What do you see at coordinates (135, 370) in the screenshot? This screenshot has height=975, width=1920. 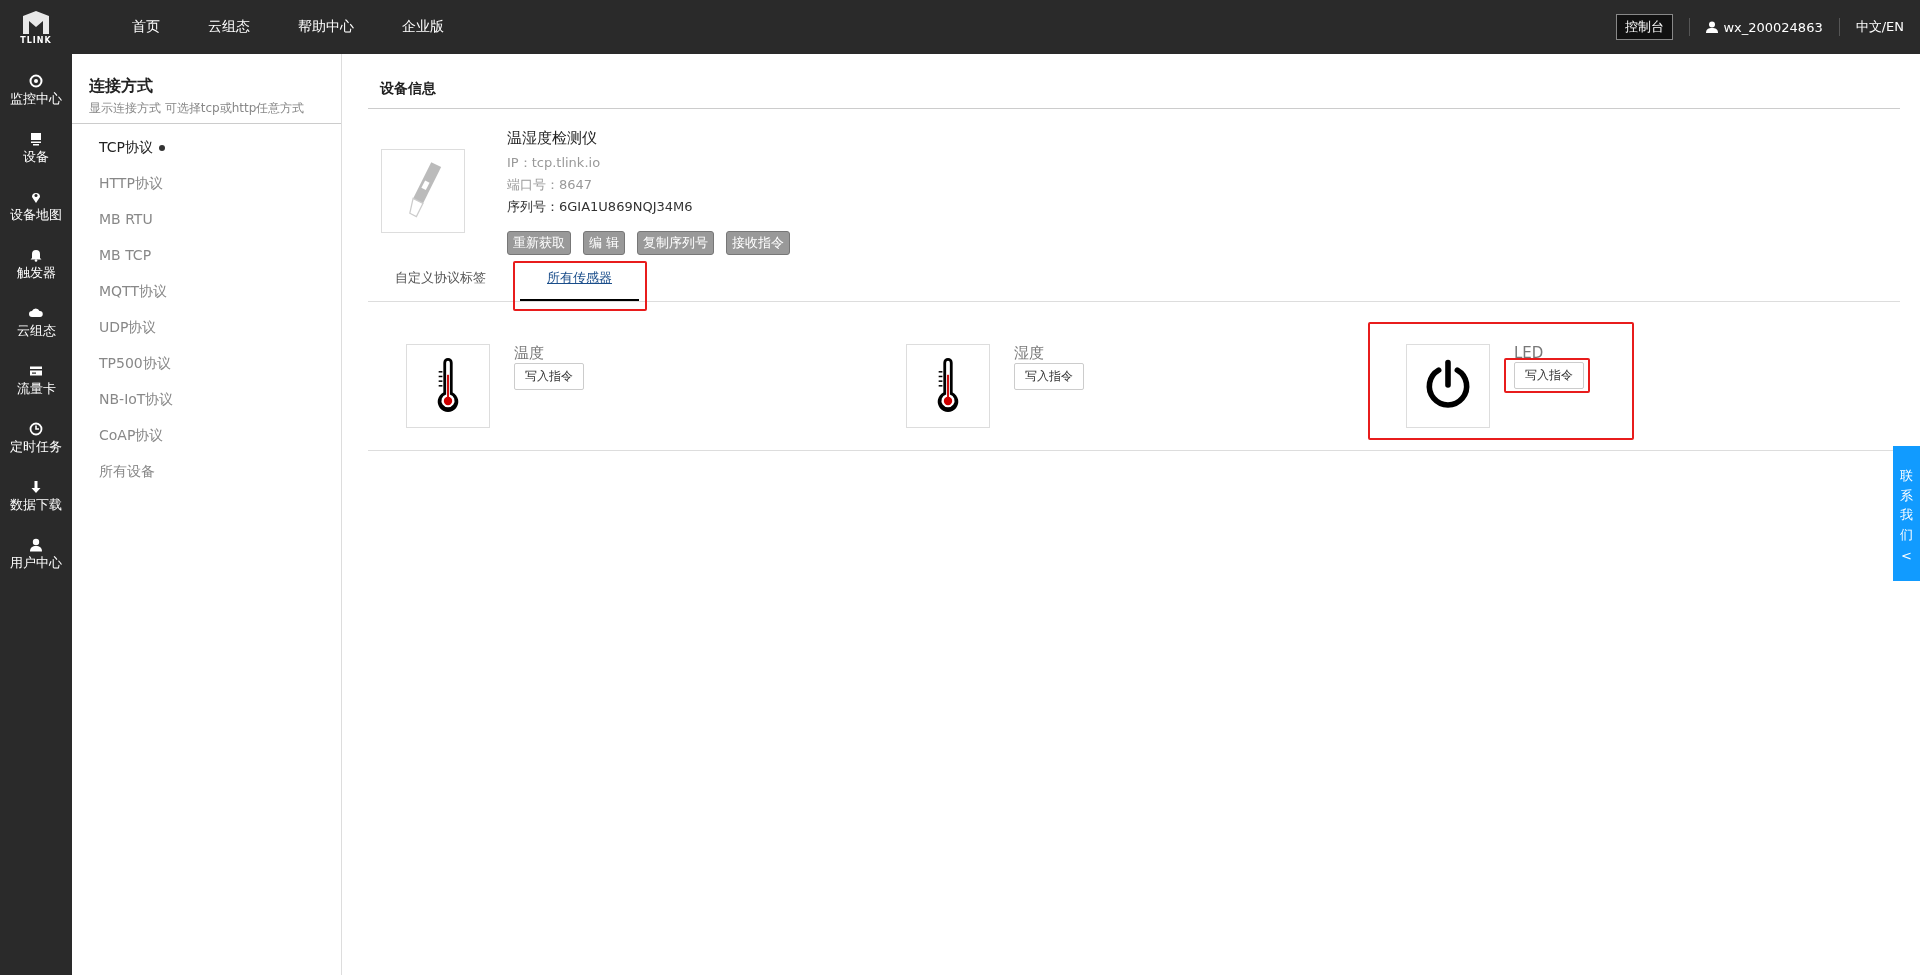 I see `protocol-item: TP500协议` at bounding box center [135, 370].